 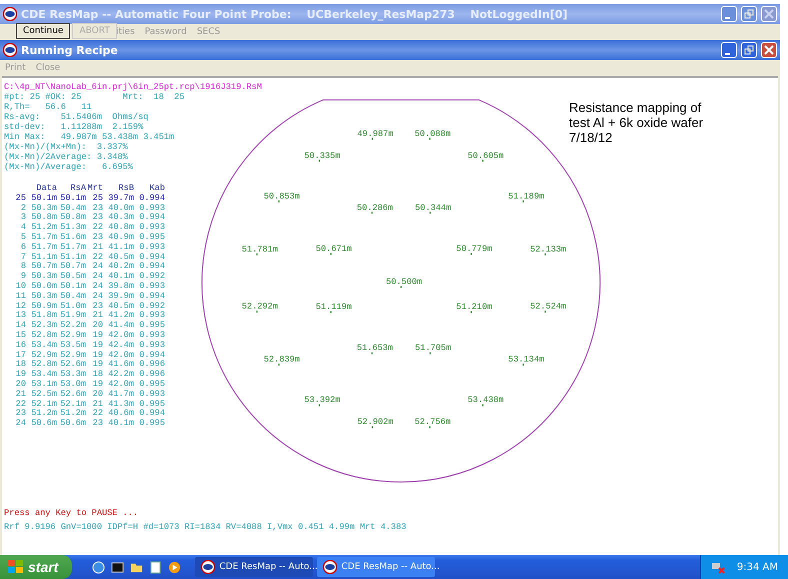 What do you see at coordinates (120, 355) in the screenshot?
I see `table-cell-text: 42.0m` at bounding box center [120, 355].